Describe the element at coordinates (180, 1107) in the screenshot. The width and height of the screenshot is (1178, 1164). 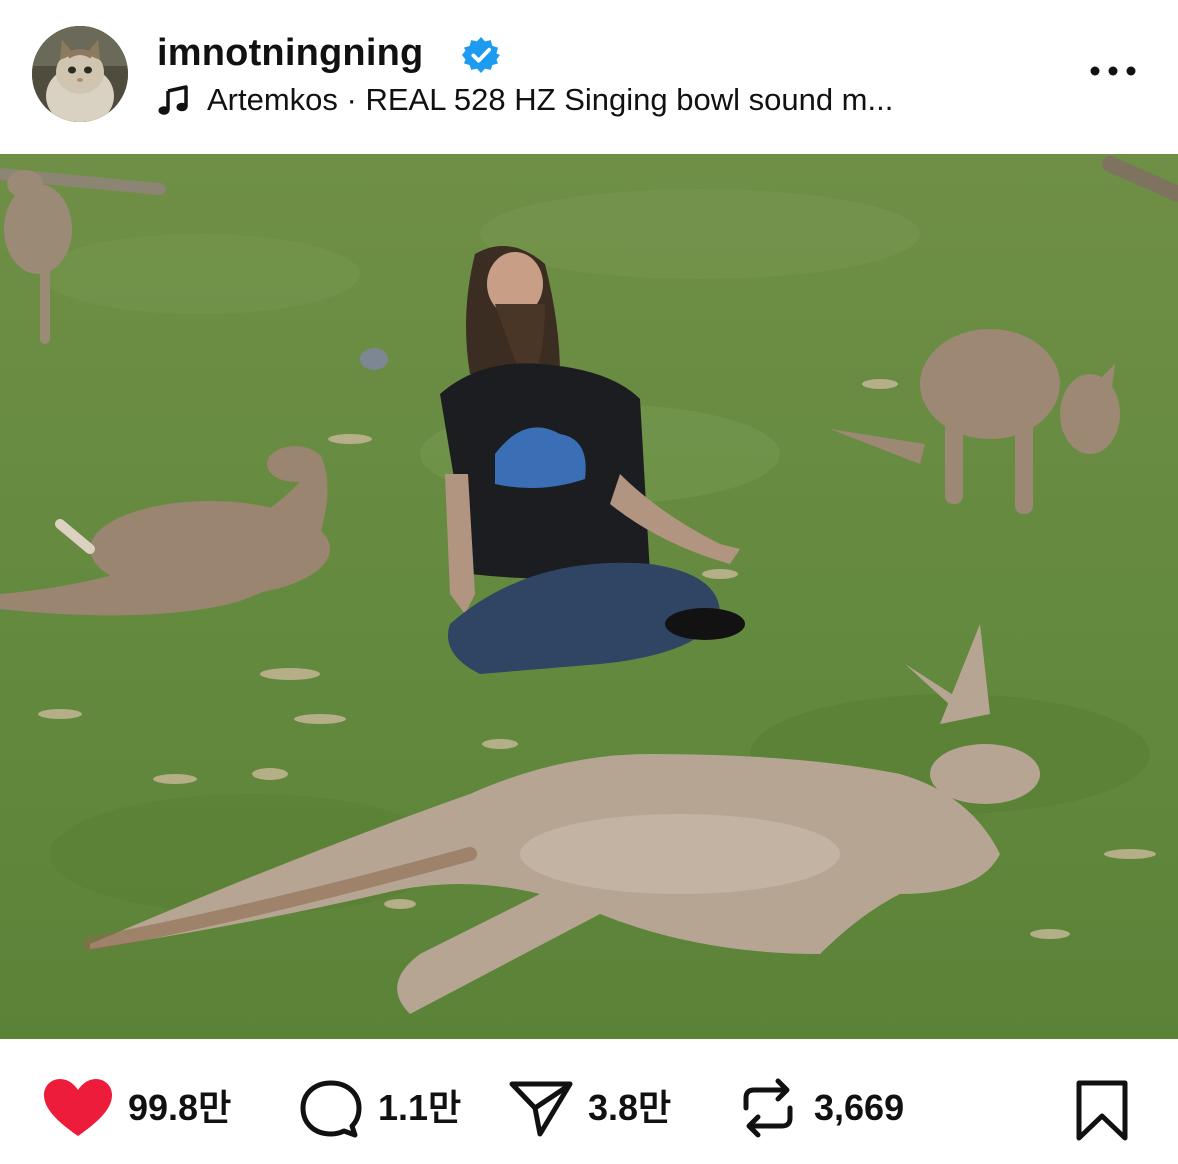
I see `like-count: 99.8만` at that location.